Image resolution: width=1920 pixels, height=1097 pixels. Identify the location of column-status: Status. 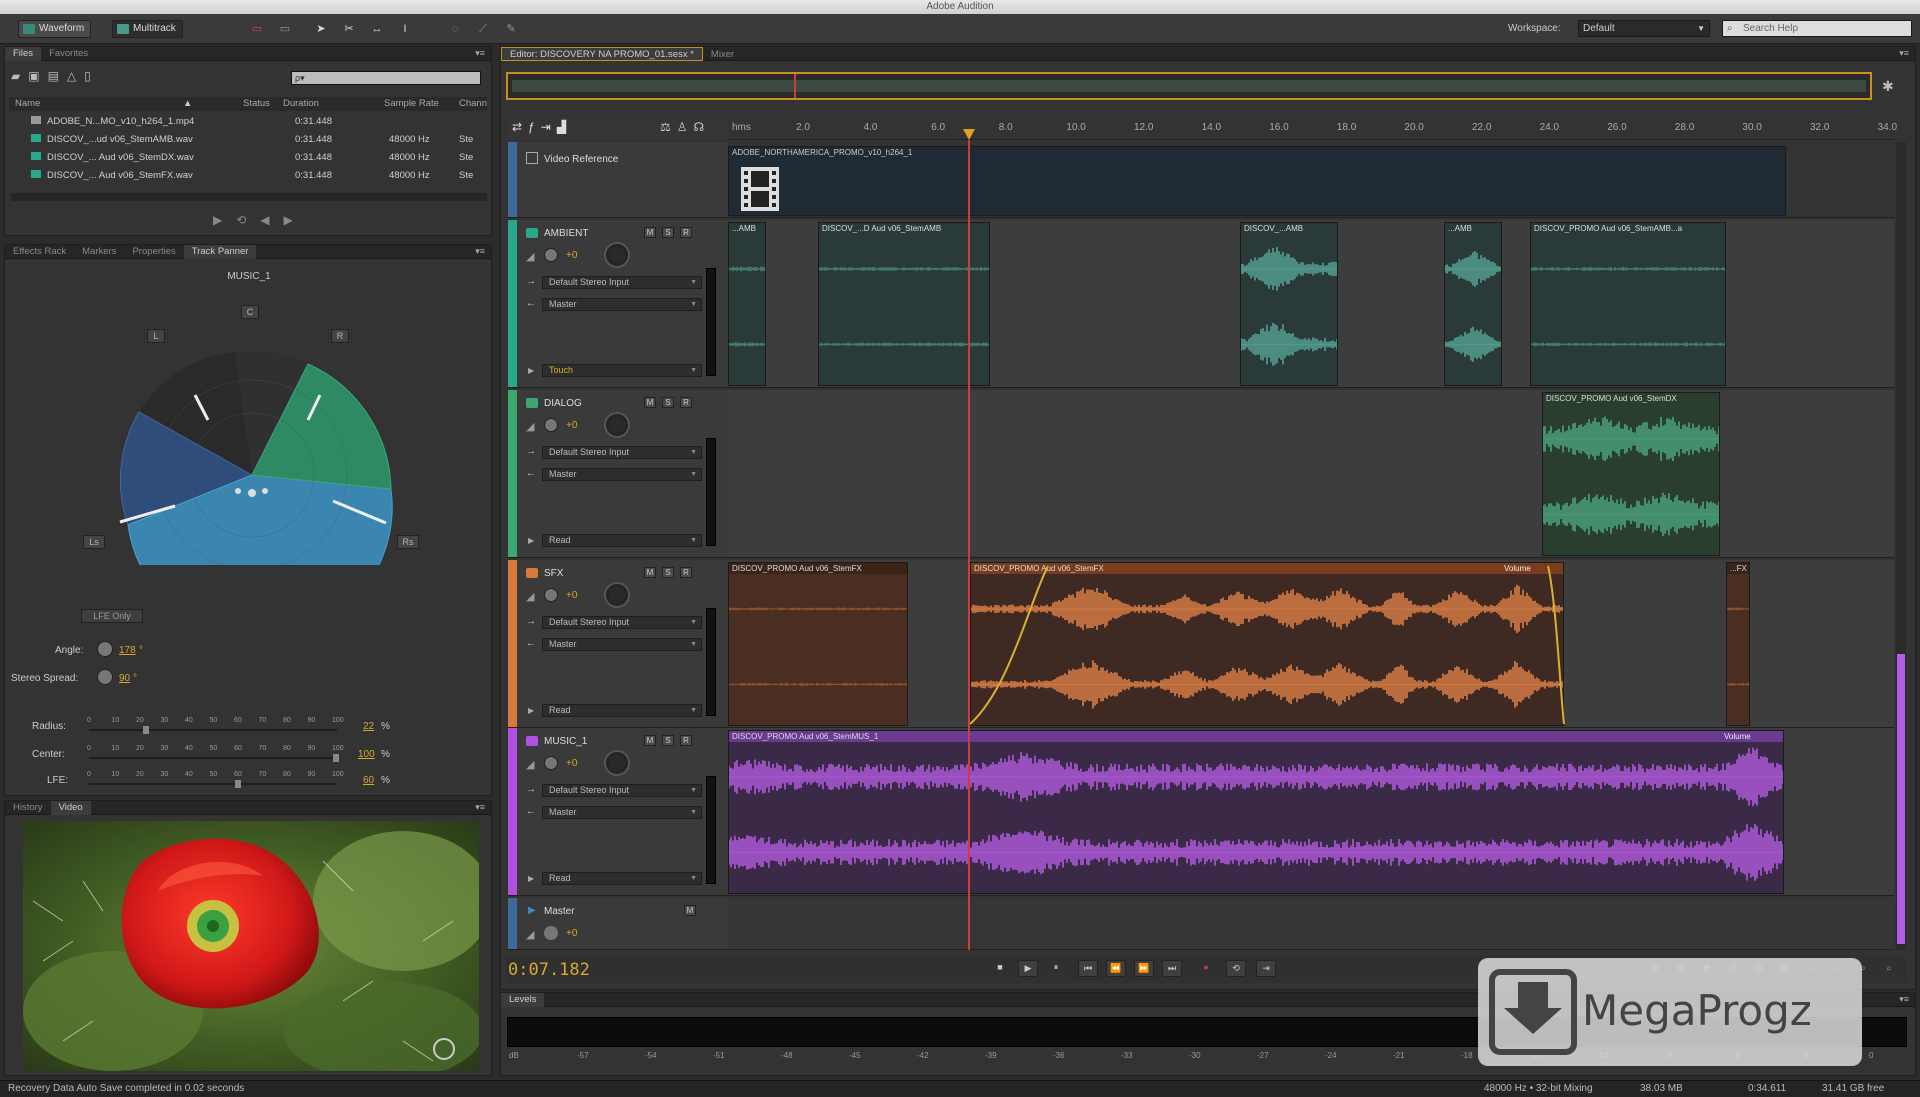
(256, 103).